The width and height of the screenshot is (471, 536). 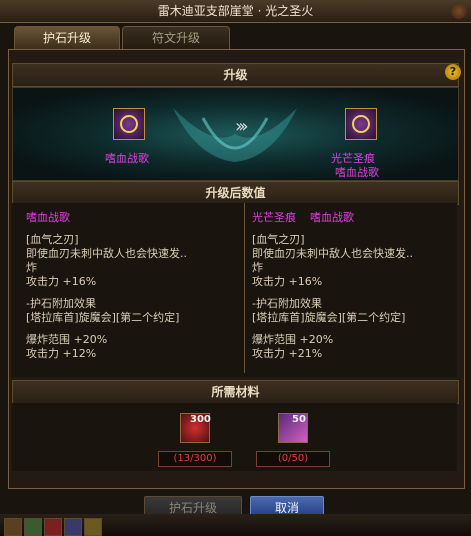 What do you see at coordinates (293, 459) in the screenshot?
I see `material-have: (0/50)` at bounding box center [293, 459].